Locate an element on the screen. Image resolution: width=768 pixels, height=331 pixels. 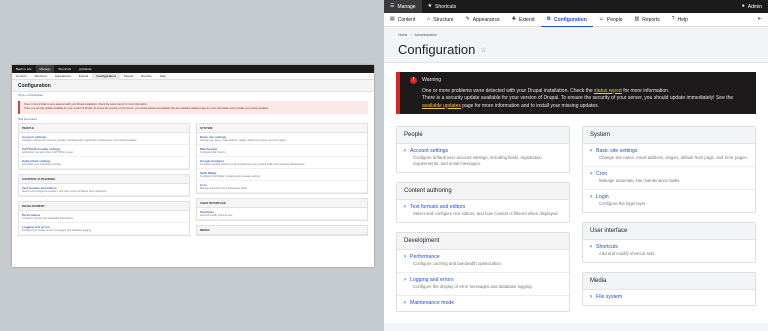
config-item-link: › Logging and errors is located at coordinates (483, 280).